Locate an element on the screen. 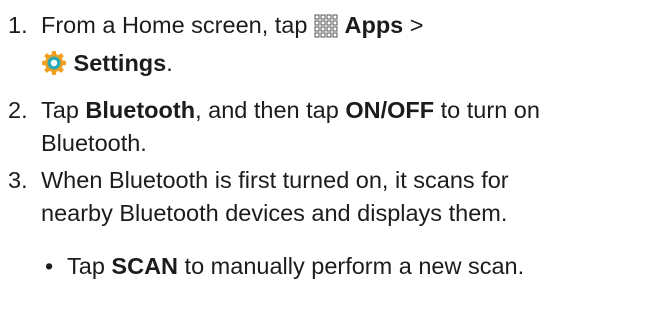 The height and width of the screenshot is (314, 666). bullet-text-a: Tap is located at coordinates (89, 266).